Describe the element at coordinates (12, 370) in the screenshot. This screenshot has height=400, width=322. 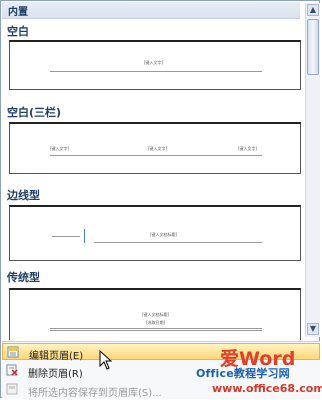
I see `delete-header-icon` at that location.